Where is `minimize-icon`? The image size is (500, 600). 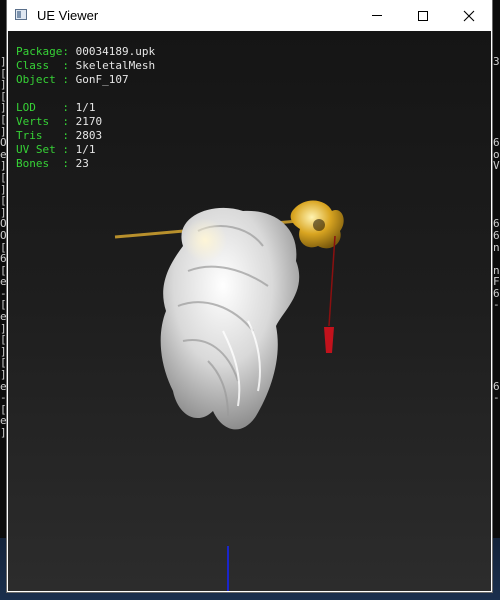
minimize-icon is located at coordinates (377, 15).